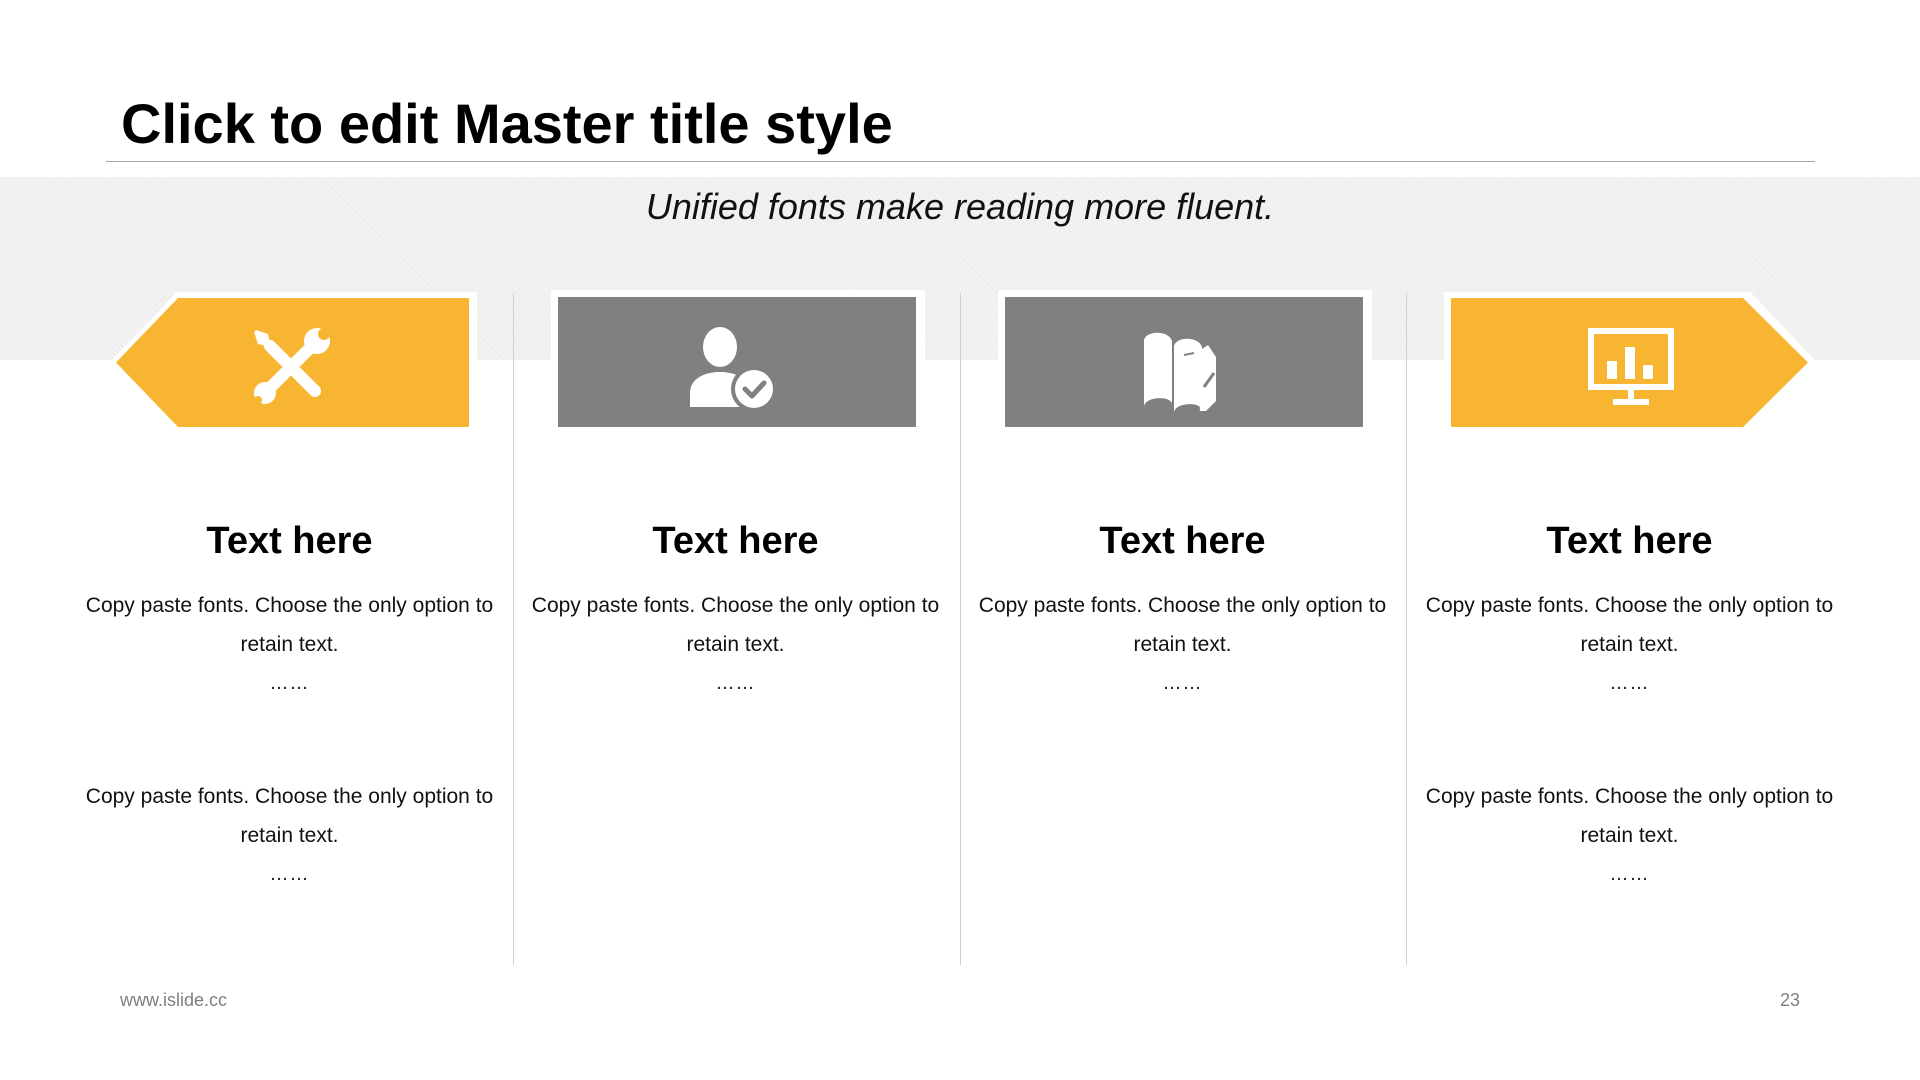  Describe the element at coordinates (291, 367) in the screenshot. I see `tools-icon` at that location.